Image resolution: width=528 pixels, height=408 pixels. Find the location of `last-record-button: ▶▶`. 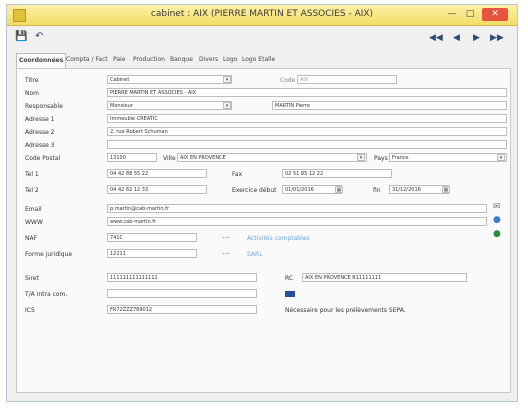

last-record-button: ▶▶ is located at coordinates (497, 38).